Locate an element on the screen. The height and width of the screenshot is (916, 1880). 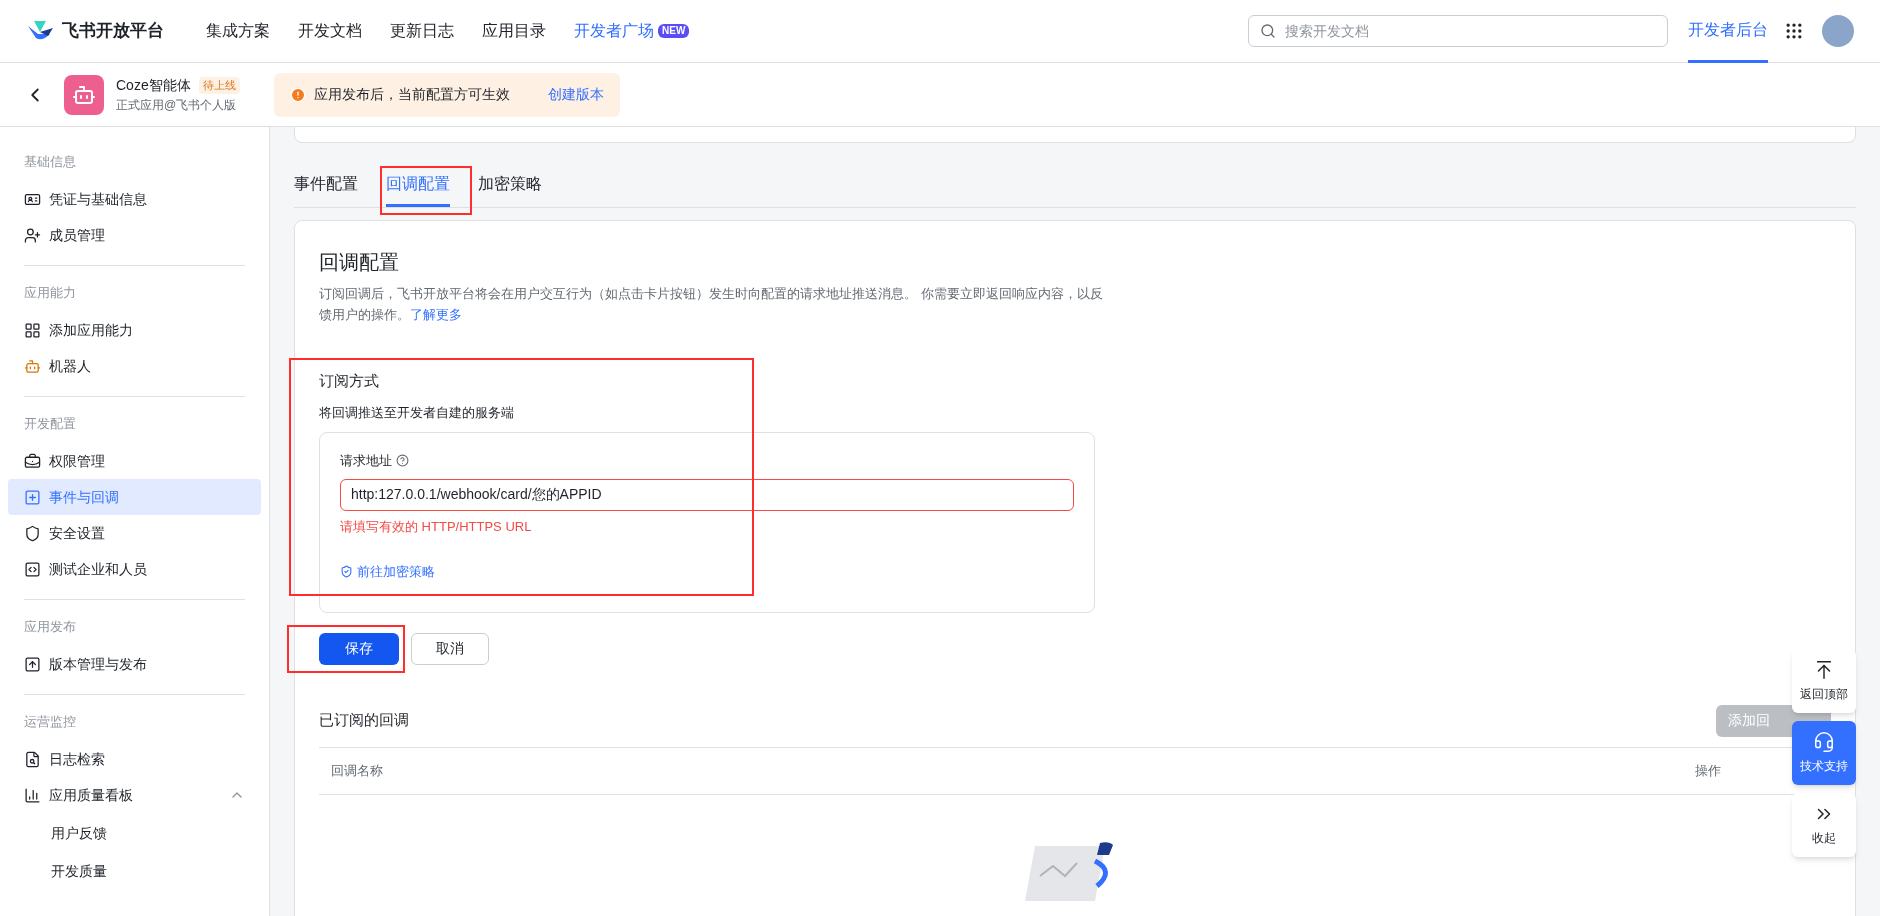
app-name: Coze智能体 is located at coordinates (153, 85).